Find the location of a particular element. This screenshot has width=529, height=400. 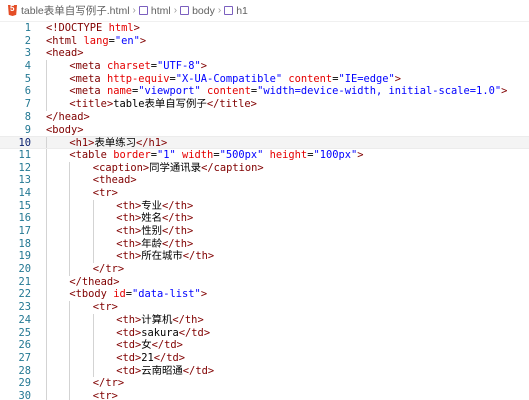

code-text: </tr> is located at coordinates (108, 383).